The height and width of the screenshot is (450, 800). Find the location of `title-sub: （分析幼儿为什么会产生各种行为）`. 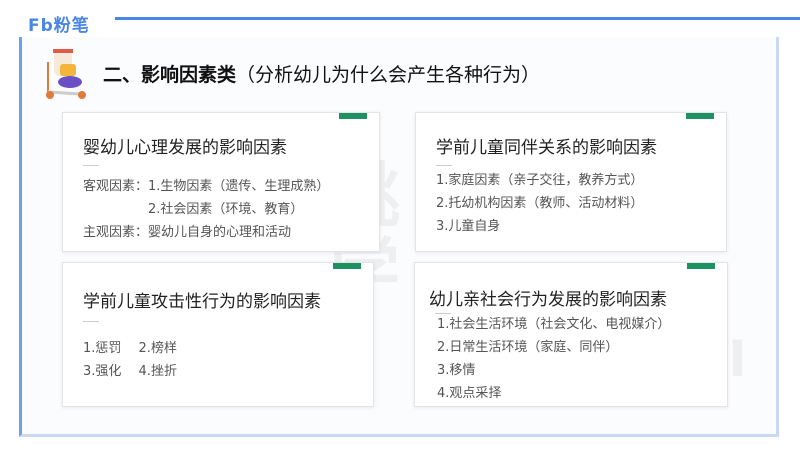

title-sub: （分析幼儿为什么会产生各种行为） is located at coordinates (388, 75).